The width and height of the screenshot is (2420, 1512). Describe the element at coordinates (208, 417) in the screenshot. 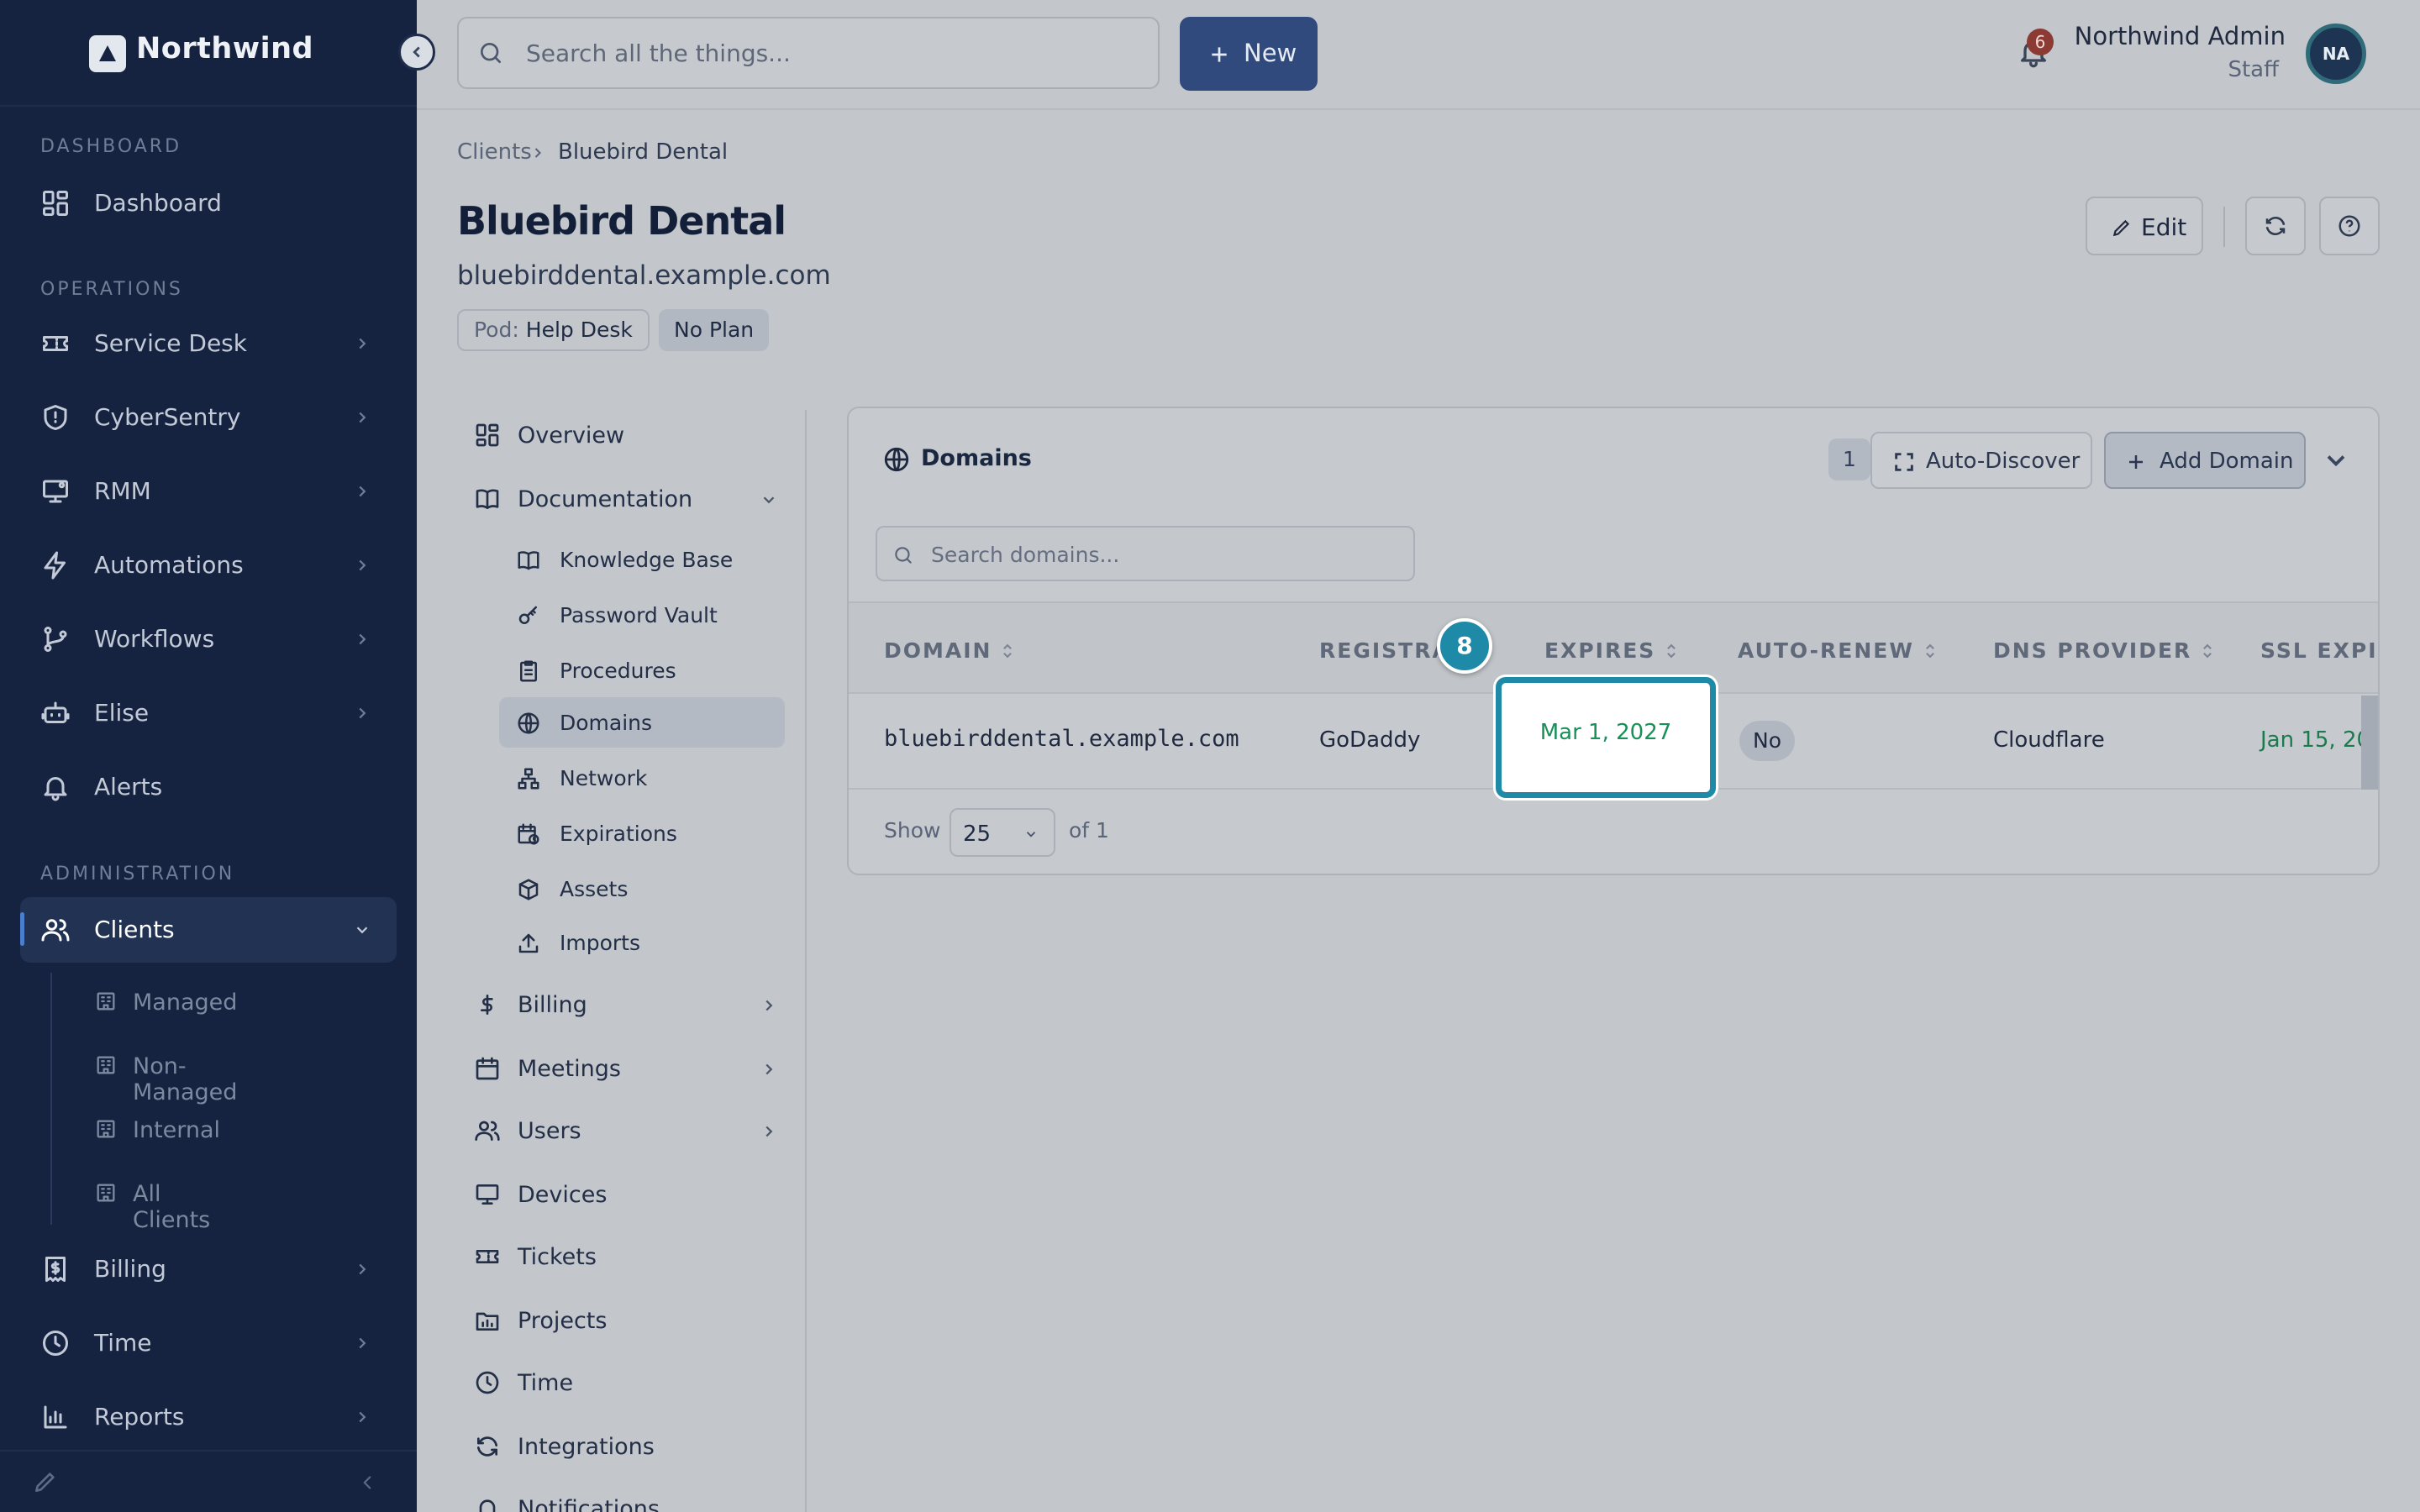

I see `sidebar-item-cybersentry: CyberSentry` at that location.